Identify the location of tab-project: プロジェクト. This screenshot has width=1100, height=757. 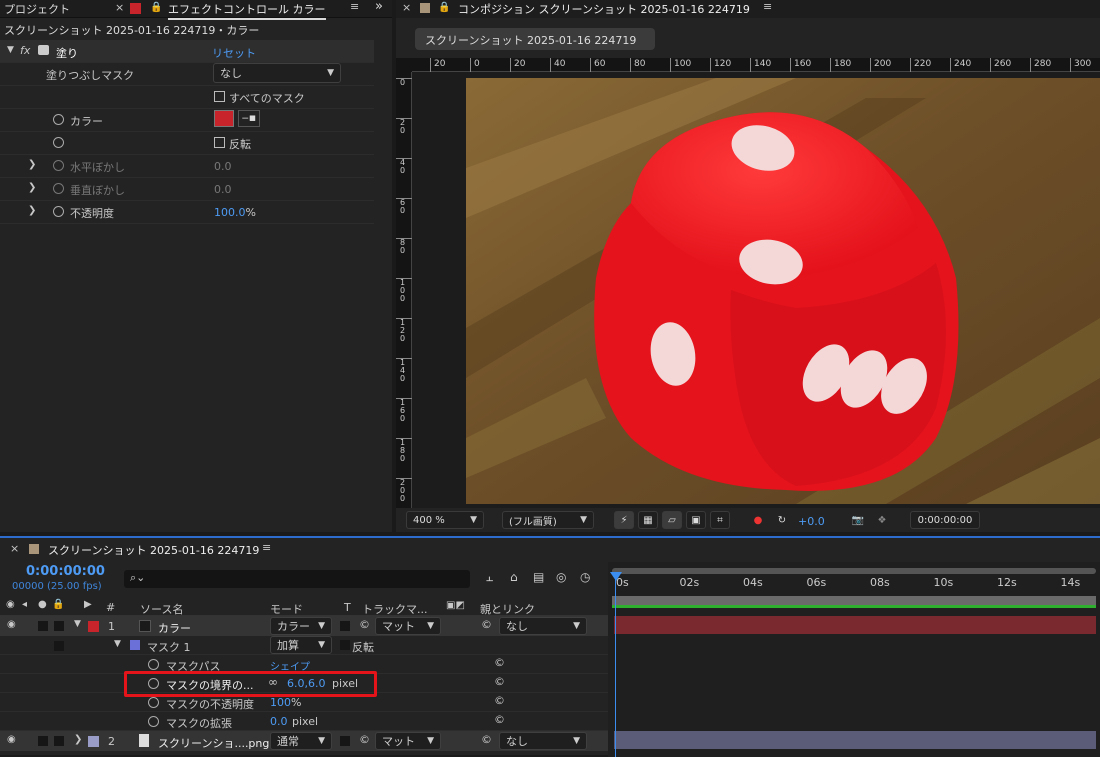
(37, 9).